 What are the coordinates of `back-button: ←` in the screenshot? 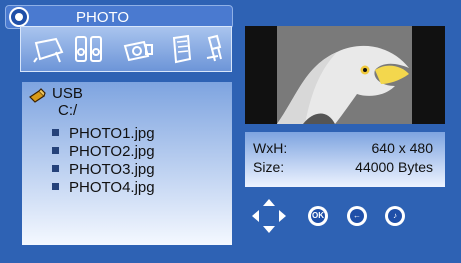 It's located at (357, 216).